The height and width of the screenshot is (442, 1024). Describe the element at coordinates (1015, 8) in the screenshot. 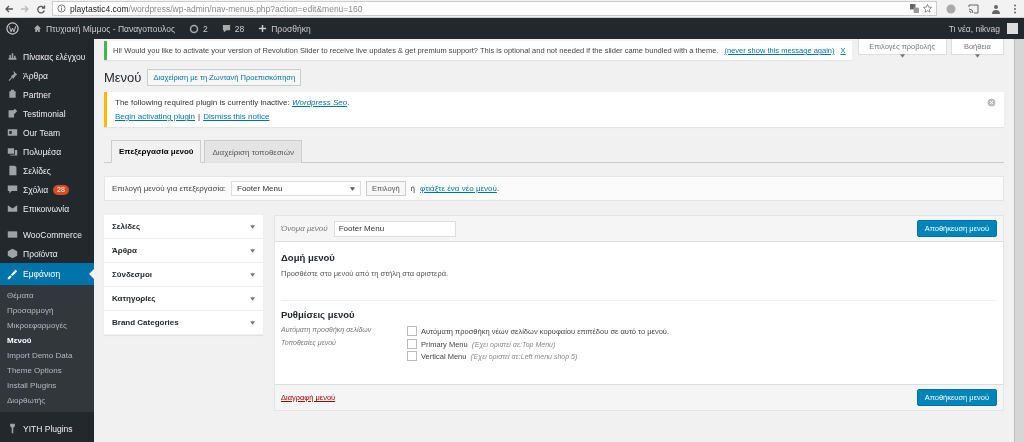

I see `menu-icon` at that location.